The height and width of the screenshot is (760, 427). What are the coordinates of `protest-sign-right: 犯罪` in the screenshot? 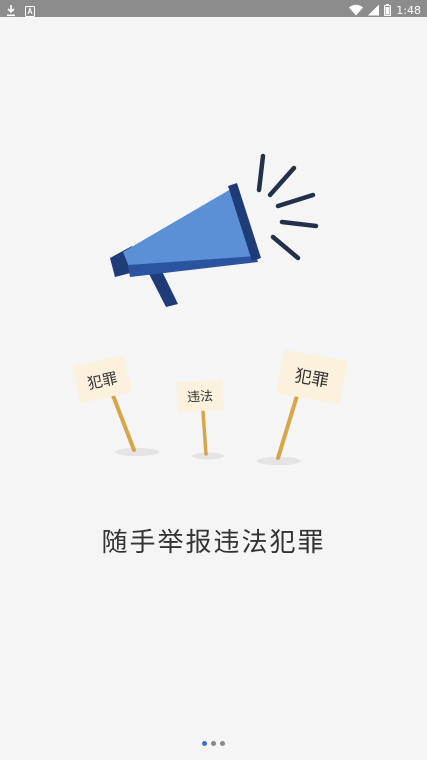 It's located at (302, 407).